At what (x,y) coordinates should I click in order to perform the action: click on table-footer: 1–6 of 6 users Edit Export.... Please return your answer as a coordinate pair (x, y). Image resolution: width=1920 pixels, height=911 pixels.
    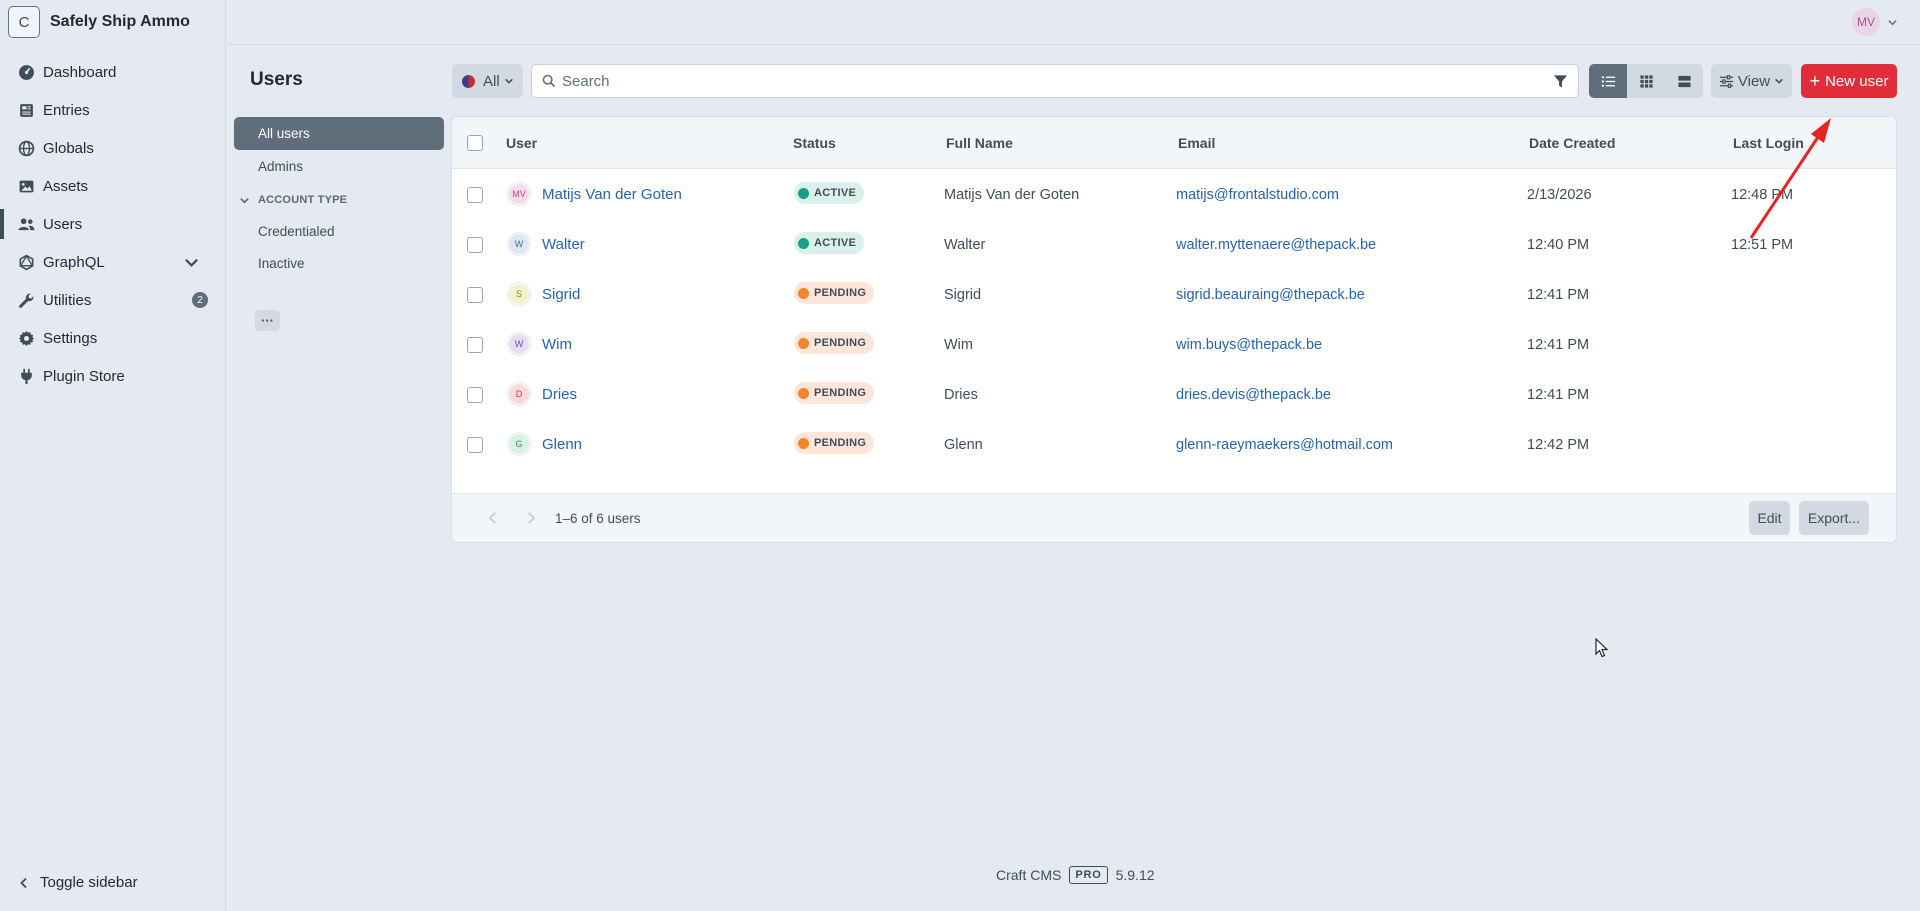
    Looking at the image, I should click on (1174, 517).